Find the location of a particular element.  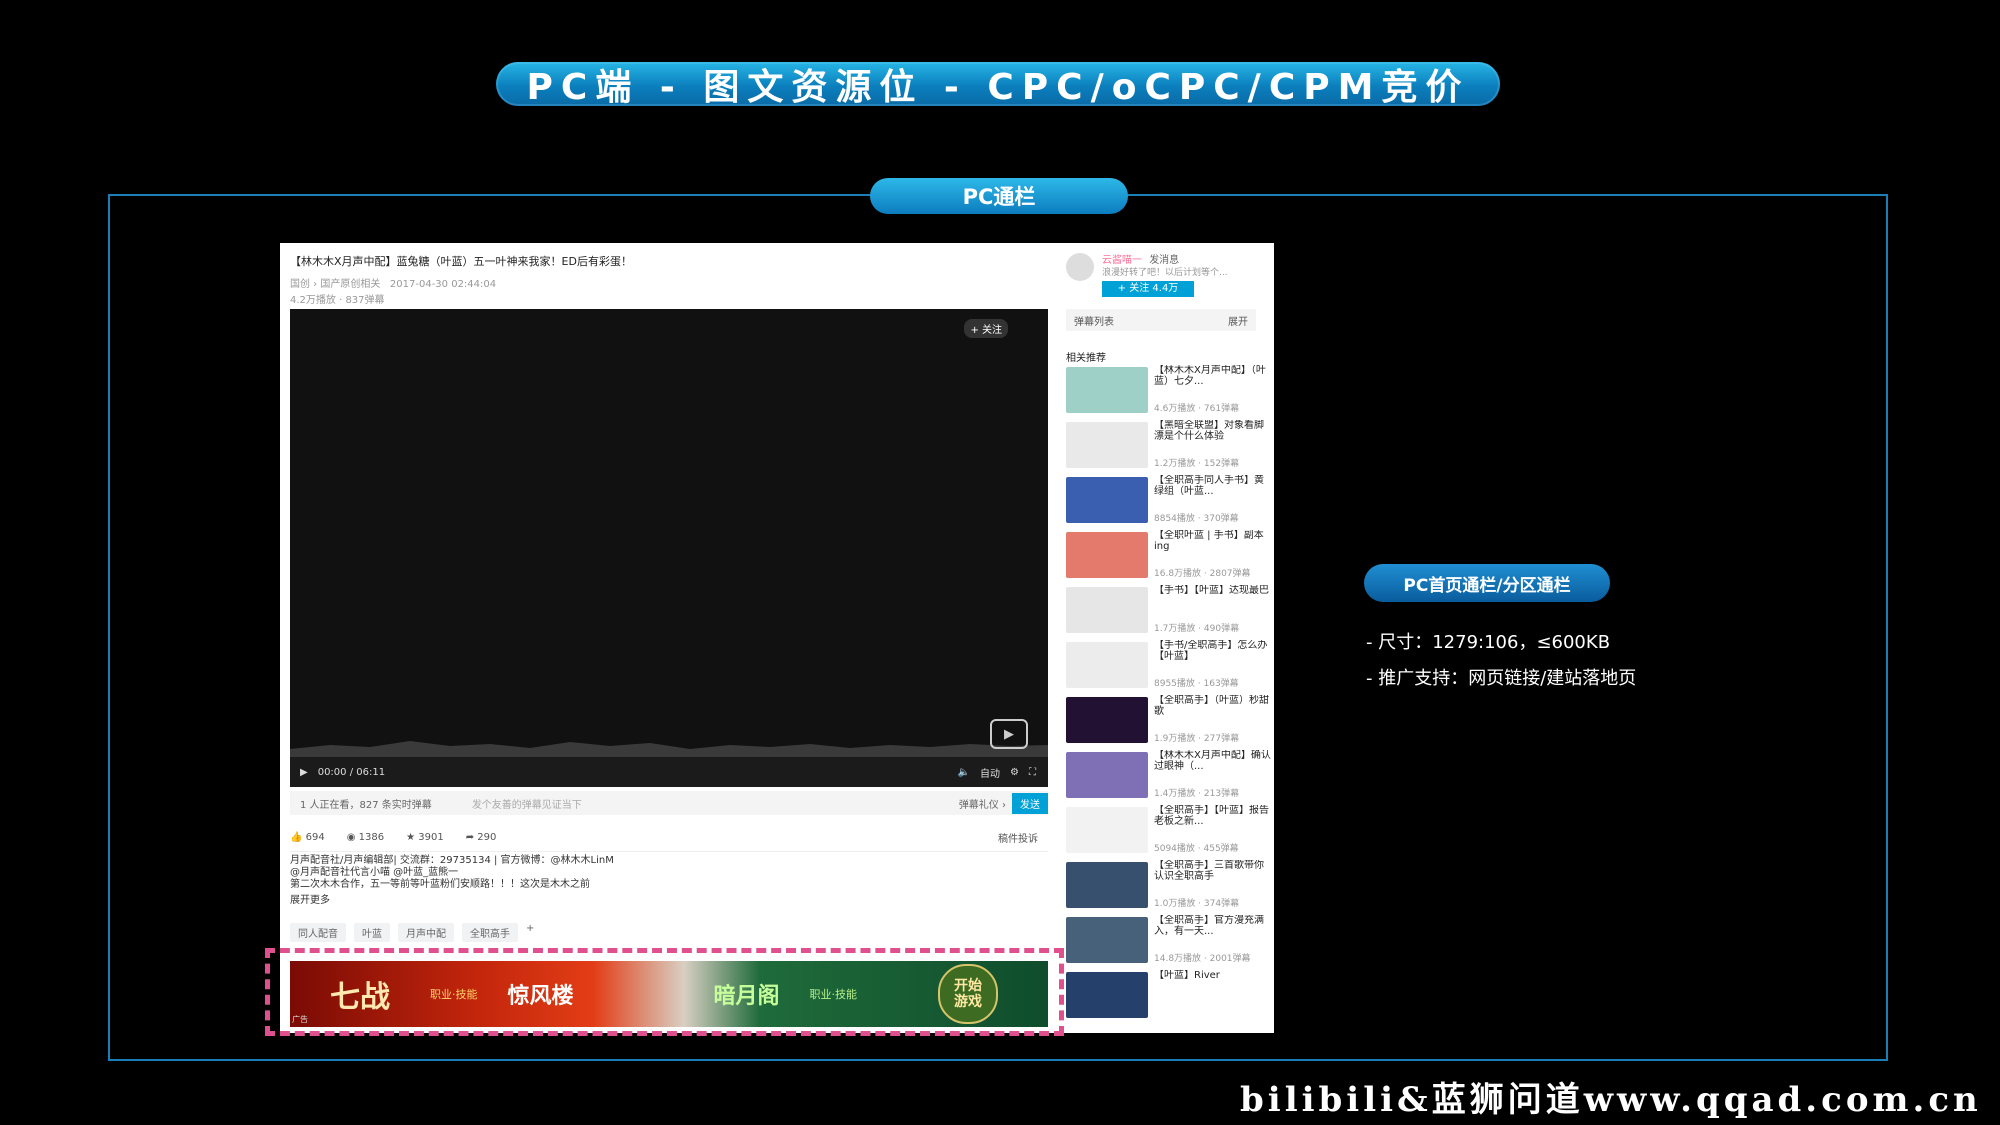

settings-icon: ⚙ is located at coordinates (1014, 772).